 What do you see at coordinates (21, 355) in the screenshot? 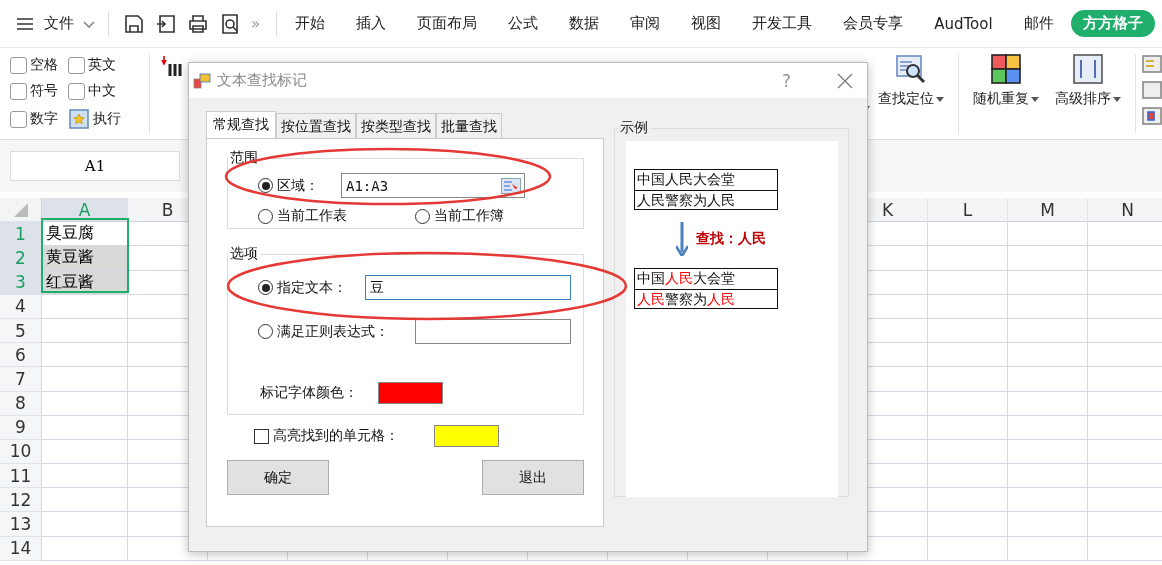
I see `row-header: 6` at bounding box center [21, 355].